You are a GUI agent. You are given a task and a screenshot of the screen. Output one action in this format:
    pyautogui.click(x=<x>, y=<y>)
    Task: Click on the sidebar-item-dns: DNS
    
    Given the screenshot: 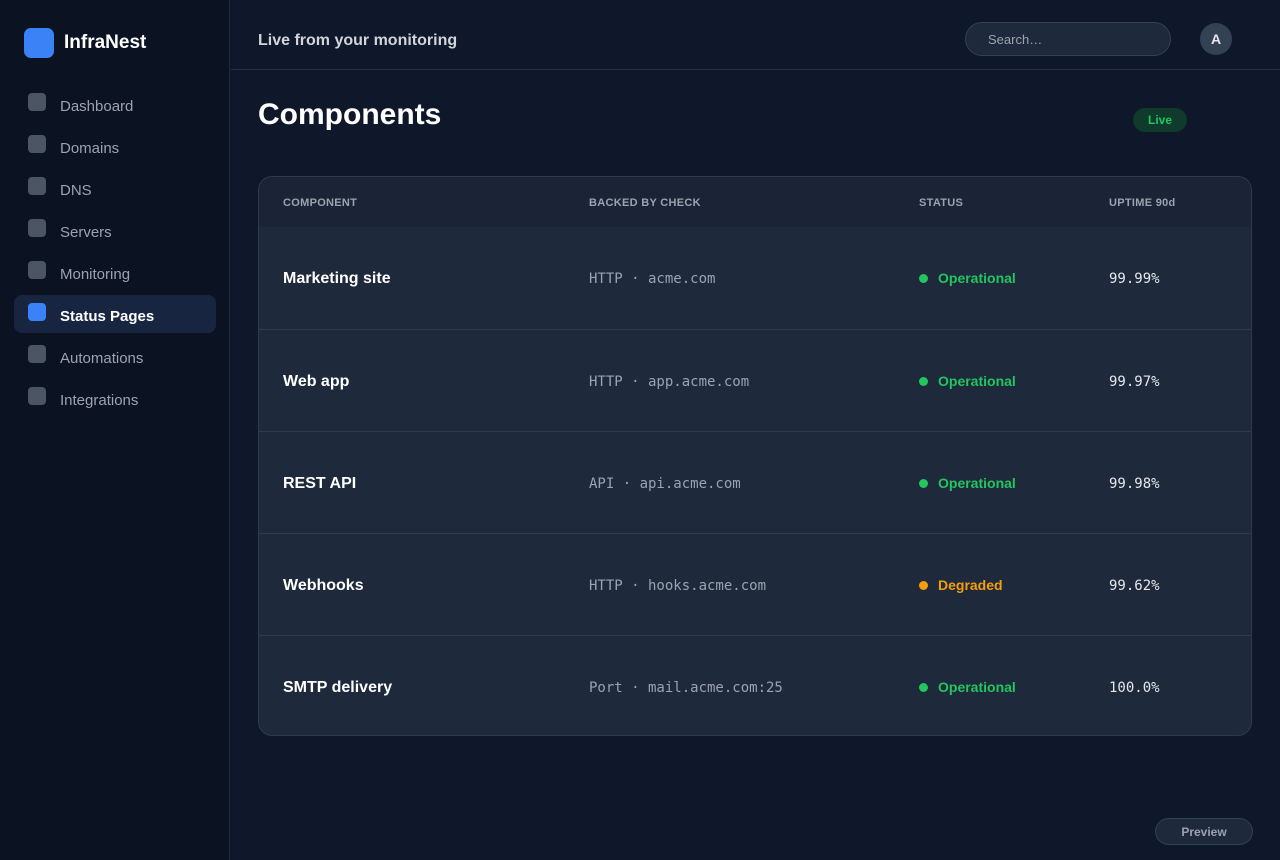 What is the action you would take?
    pyautogui.click(x=115, y=188)
    